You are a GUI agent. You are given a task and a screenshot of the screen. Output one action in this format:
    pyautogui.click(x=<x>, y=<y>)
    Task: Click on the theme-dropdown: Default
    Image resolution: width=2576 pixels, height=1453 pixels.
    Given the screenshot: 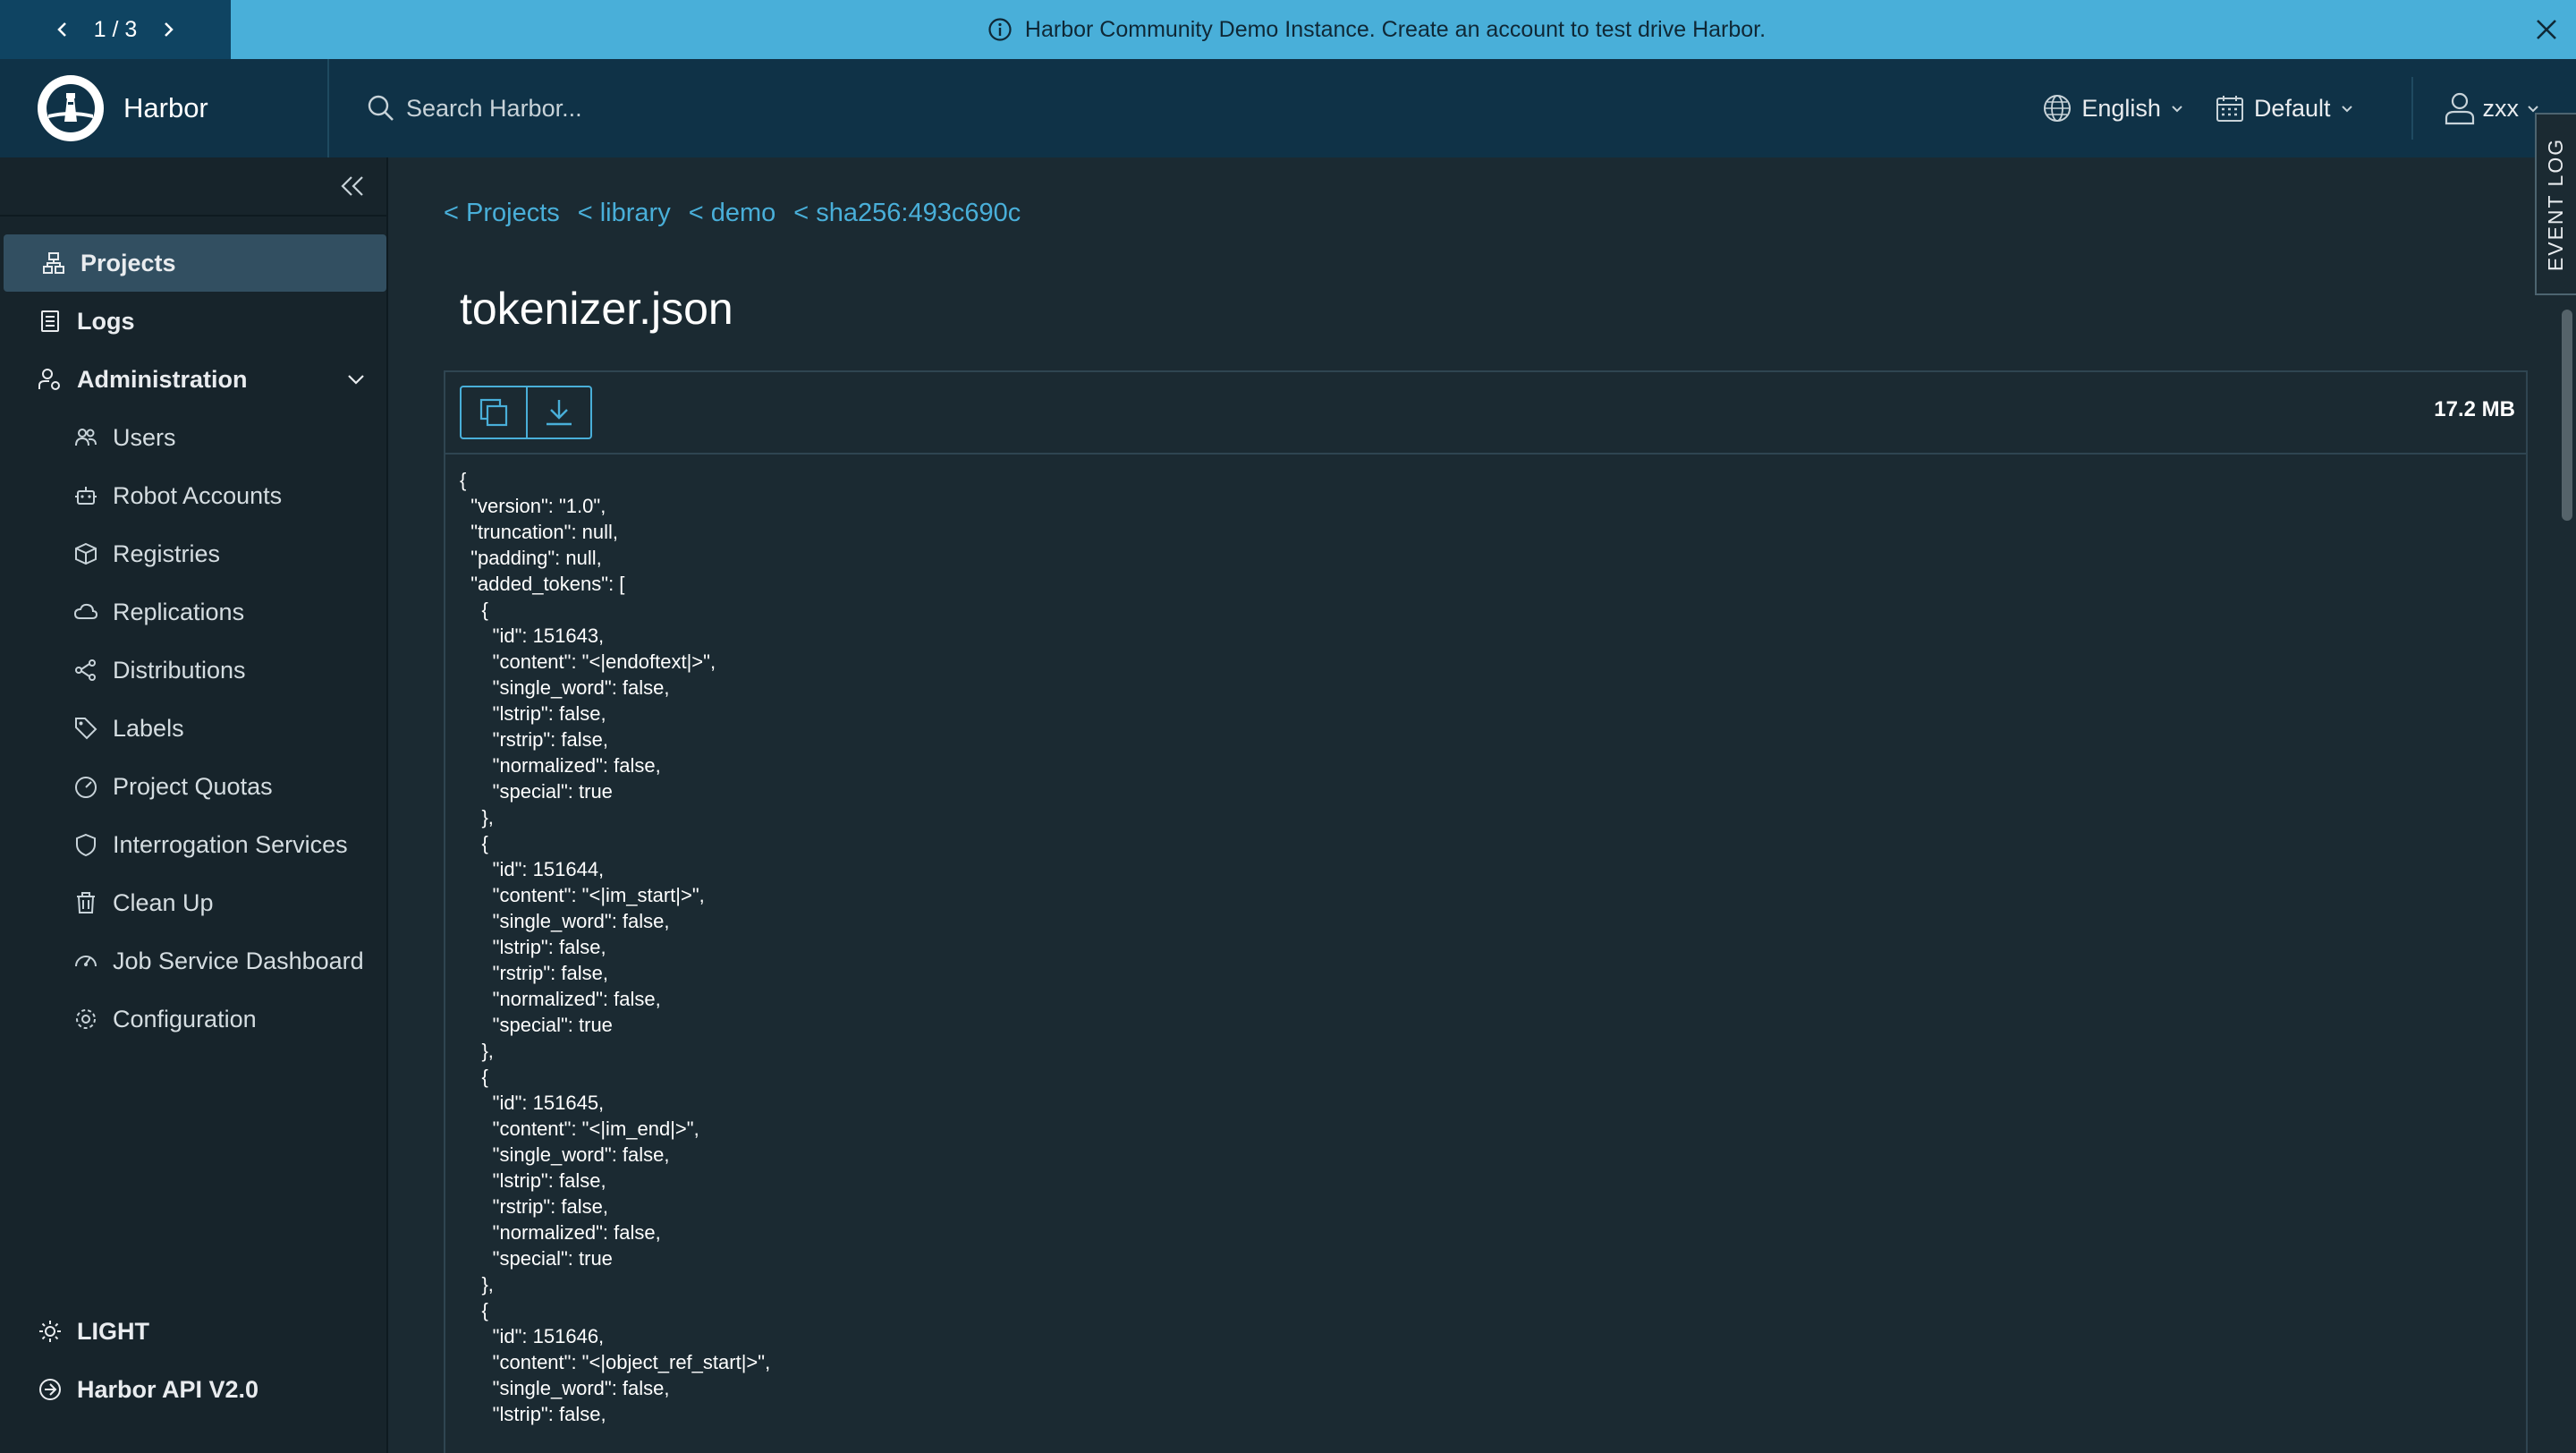 What is the action you would take?
    pyautogui.click(x=2284, y=108)
    